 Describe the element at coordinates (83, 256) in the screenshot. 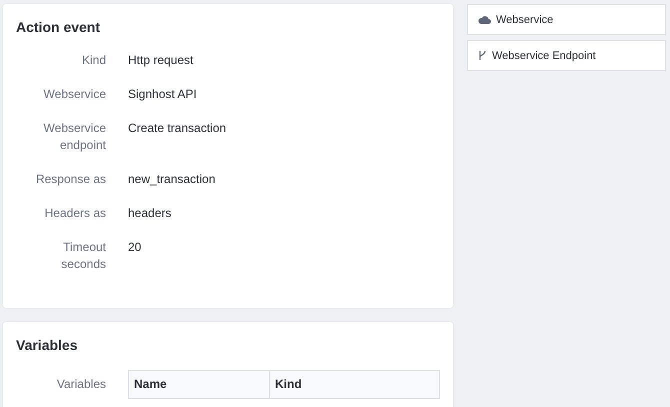

I see `field-label: Timeout seconds` at that location.